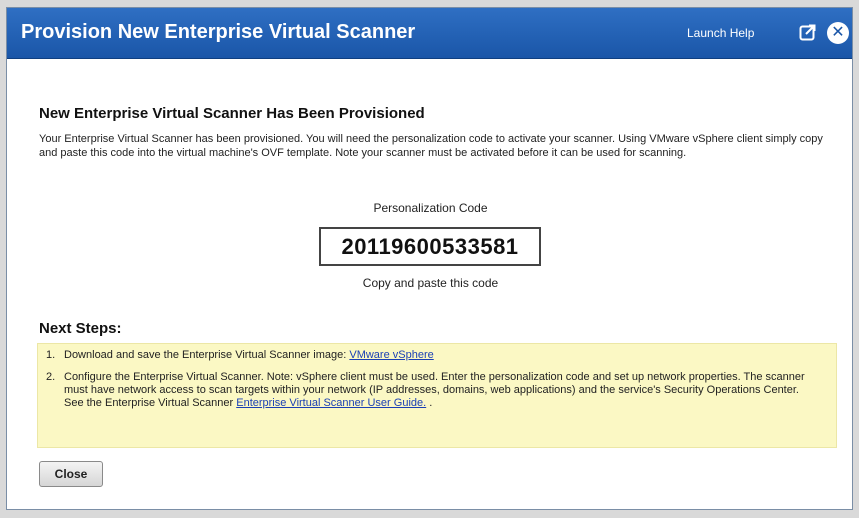  Describe the element at coordinates (51, 355) in the screenshot. I see `step-number: 1.` at that location.